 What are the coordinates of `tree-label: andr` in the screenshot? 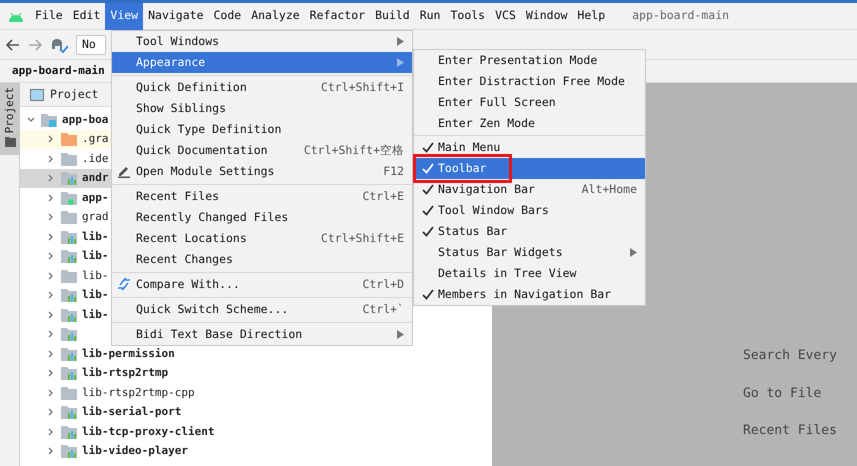 It's located at (95, 178).